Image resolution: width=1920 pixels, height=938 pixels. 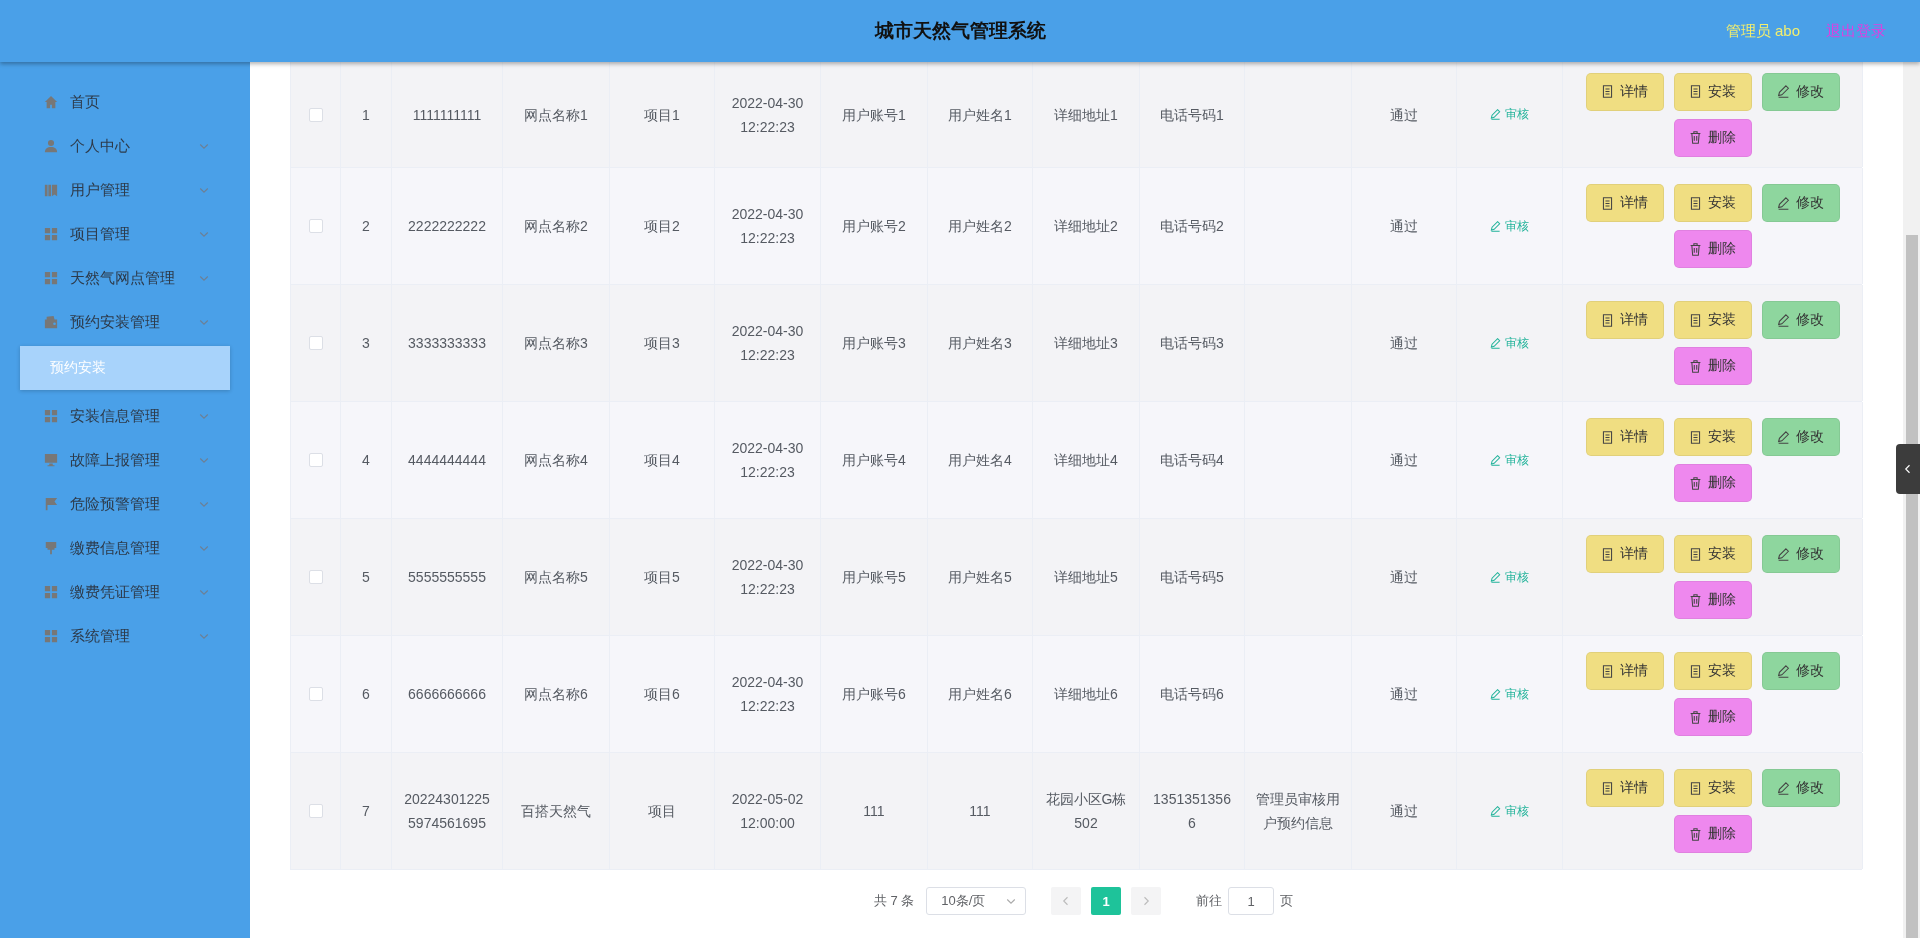 What do you see at coordinates (662, 343) in the screenshot?
I see `table-cell-text: 项目3` at bounding box center [662, 343].